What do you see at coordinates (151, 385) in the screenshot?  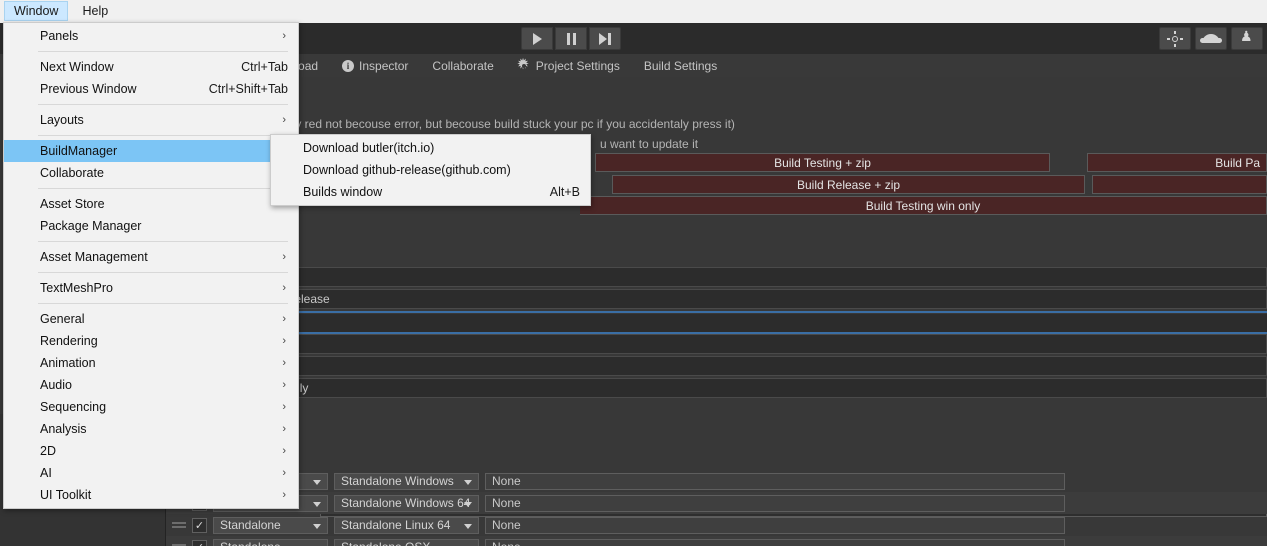 I see `menu-item-audio: Audio ›` at bounding box center [151, 385].